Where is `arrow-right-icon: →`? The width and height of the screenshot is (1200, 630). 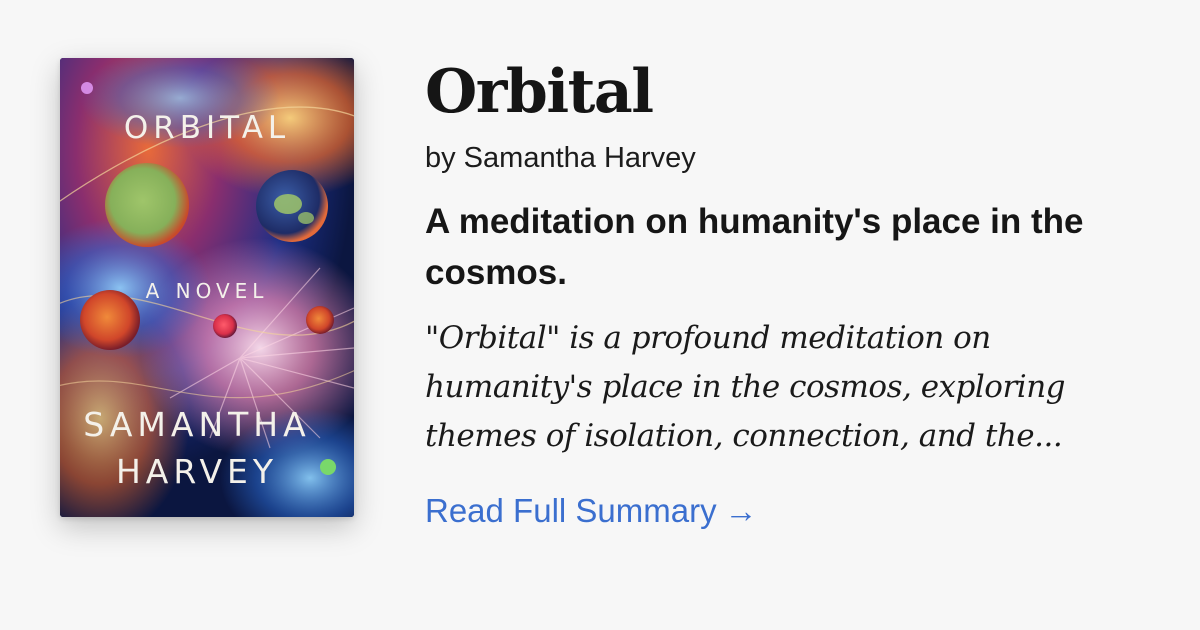
arrow-right-icon: → is located at coordinates (741, 510).